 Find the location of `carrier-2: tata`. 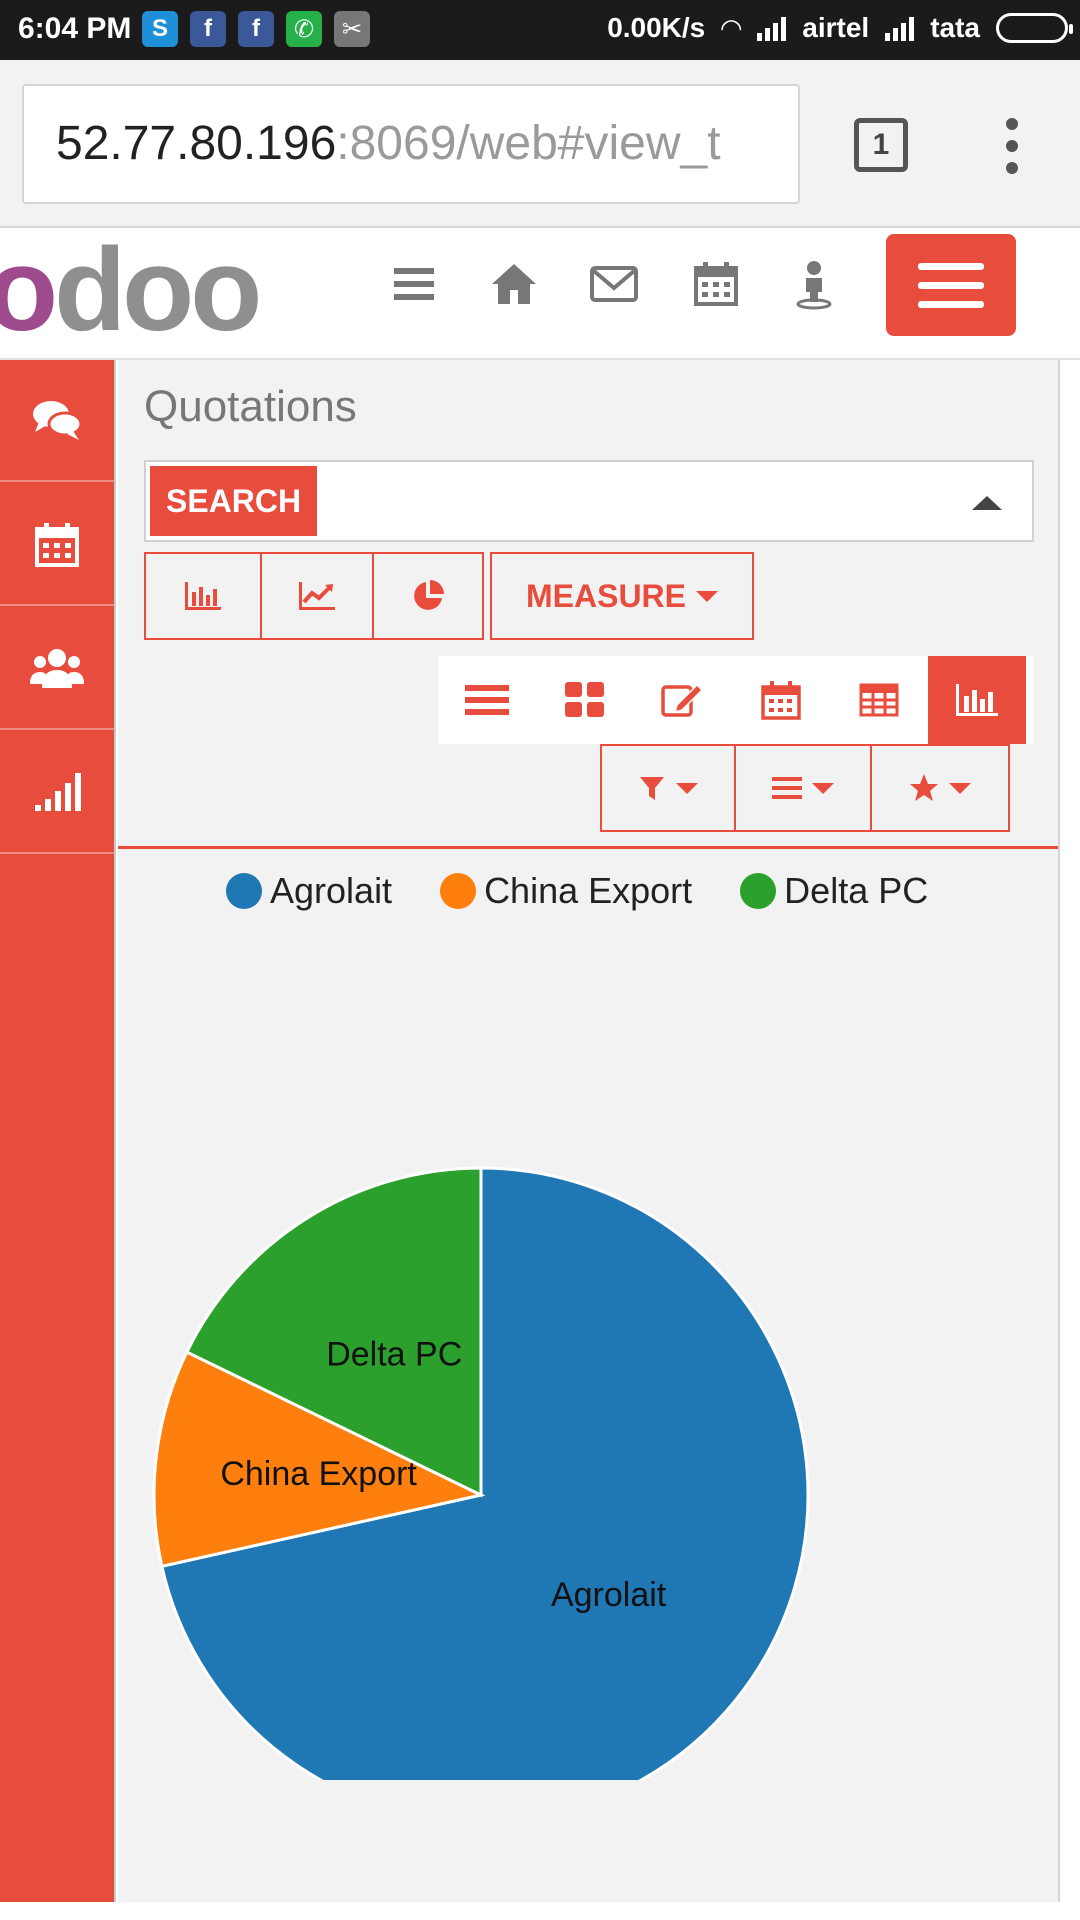

carrier-2: tata is located at coordinates (955, 27).